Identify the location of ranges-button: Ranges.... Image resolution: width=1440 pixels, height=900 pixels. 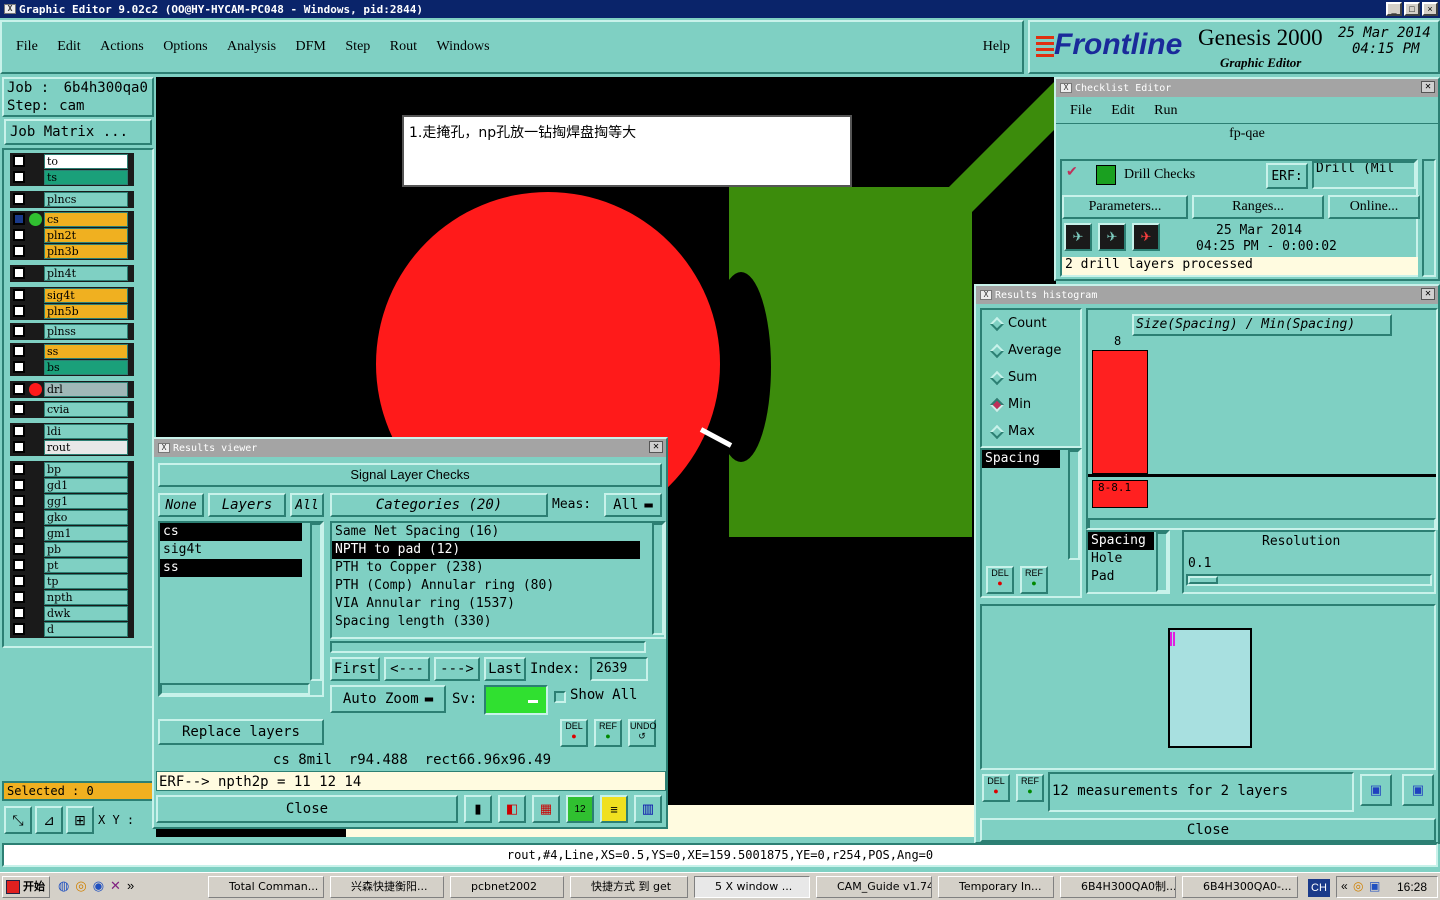
(1258, 207).